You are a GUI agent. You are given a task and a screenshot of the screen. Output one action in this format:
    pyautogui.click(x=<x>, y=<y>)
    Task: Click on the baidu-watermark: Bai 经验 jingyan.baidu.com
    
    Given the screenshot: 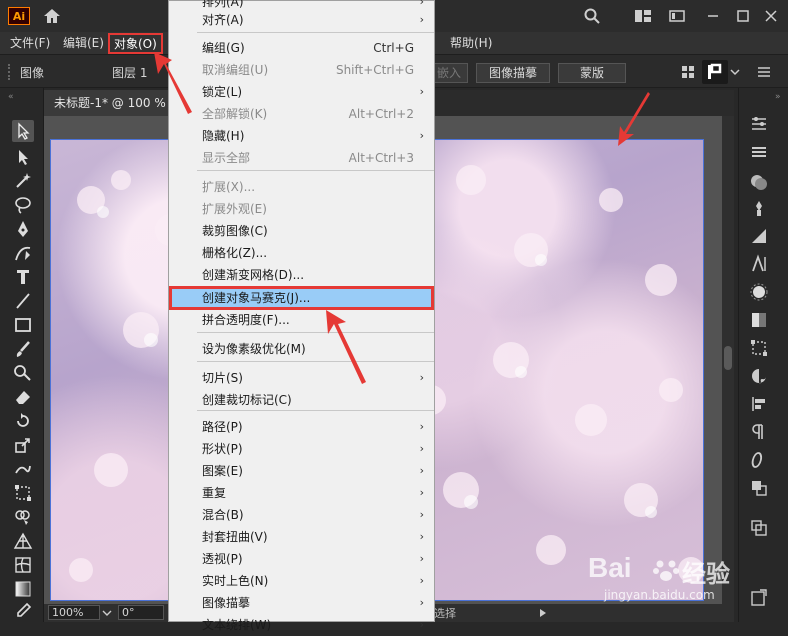 What is the action you would take?
    pyautogui.click(x=676, y=582)
    